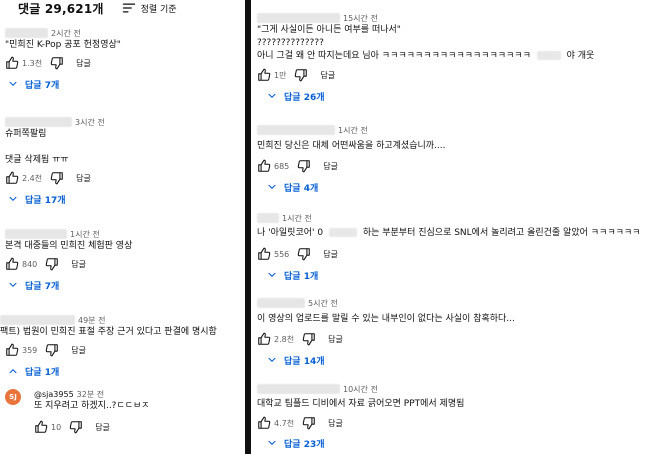 Image resolution: width=658 pixels, height=454 pixels. I want to click on avatar: SJ, so click(13, 397).